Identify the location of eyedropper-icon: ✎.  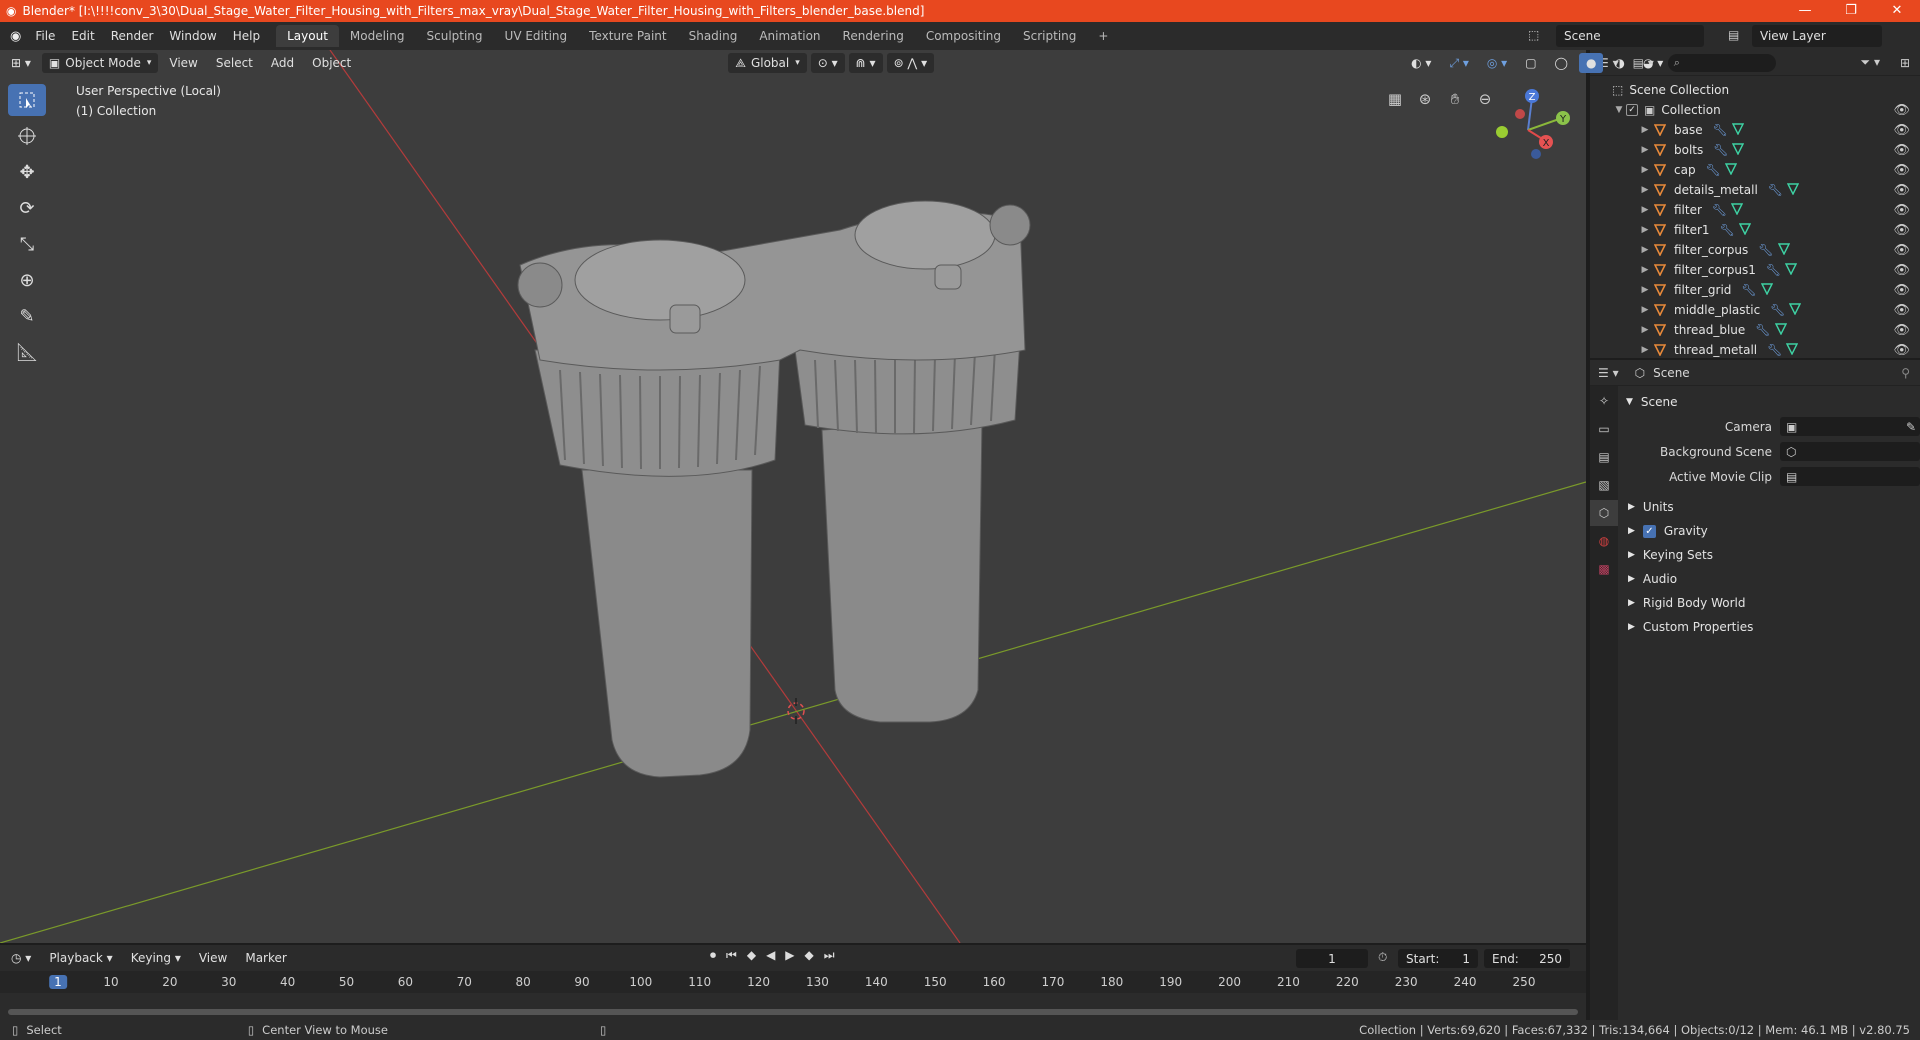
(1911, 427).